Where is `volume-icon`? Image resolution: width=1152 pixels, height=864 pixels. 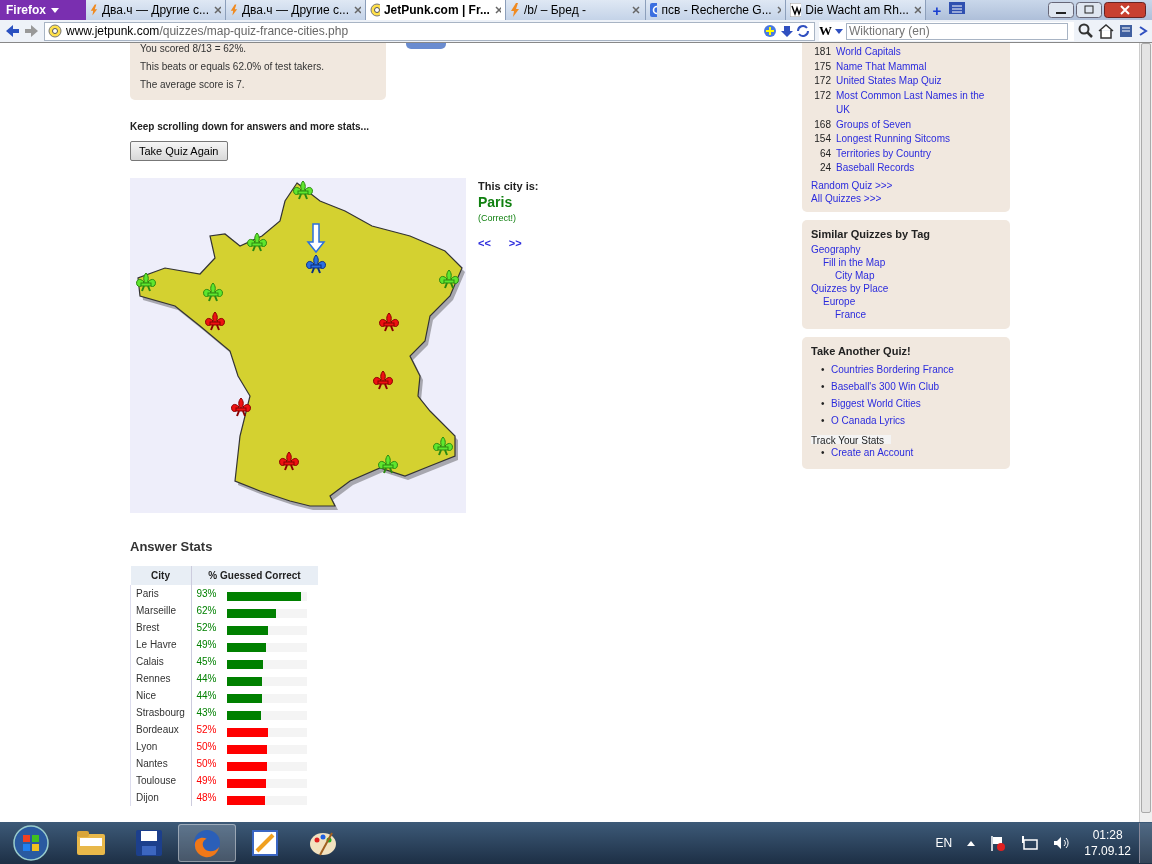
volume-icon is located at coordinates (1061, 843).